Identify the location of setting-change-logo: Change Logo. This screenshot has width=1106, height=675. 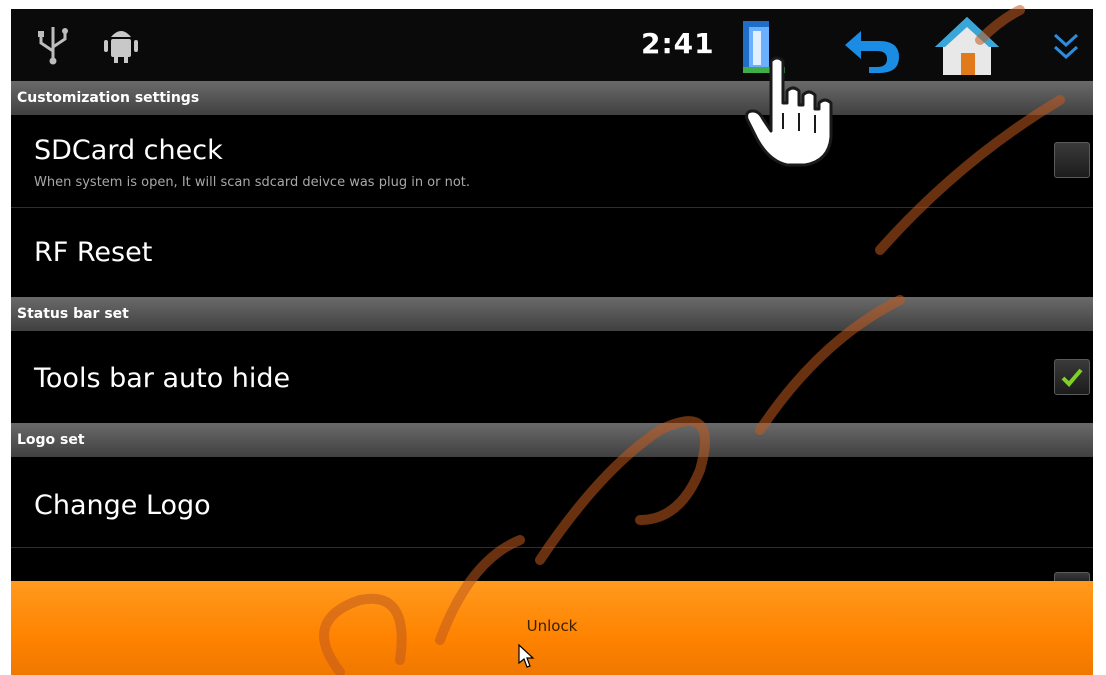
(552, 502).